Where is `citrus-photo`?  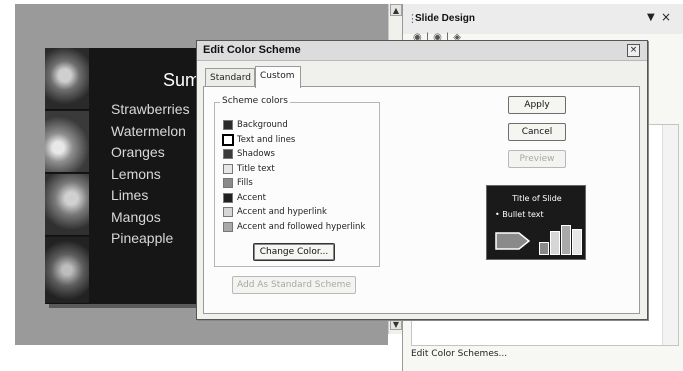 citrus-photo is located at coordinates (67, 142).